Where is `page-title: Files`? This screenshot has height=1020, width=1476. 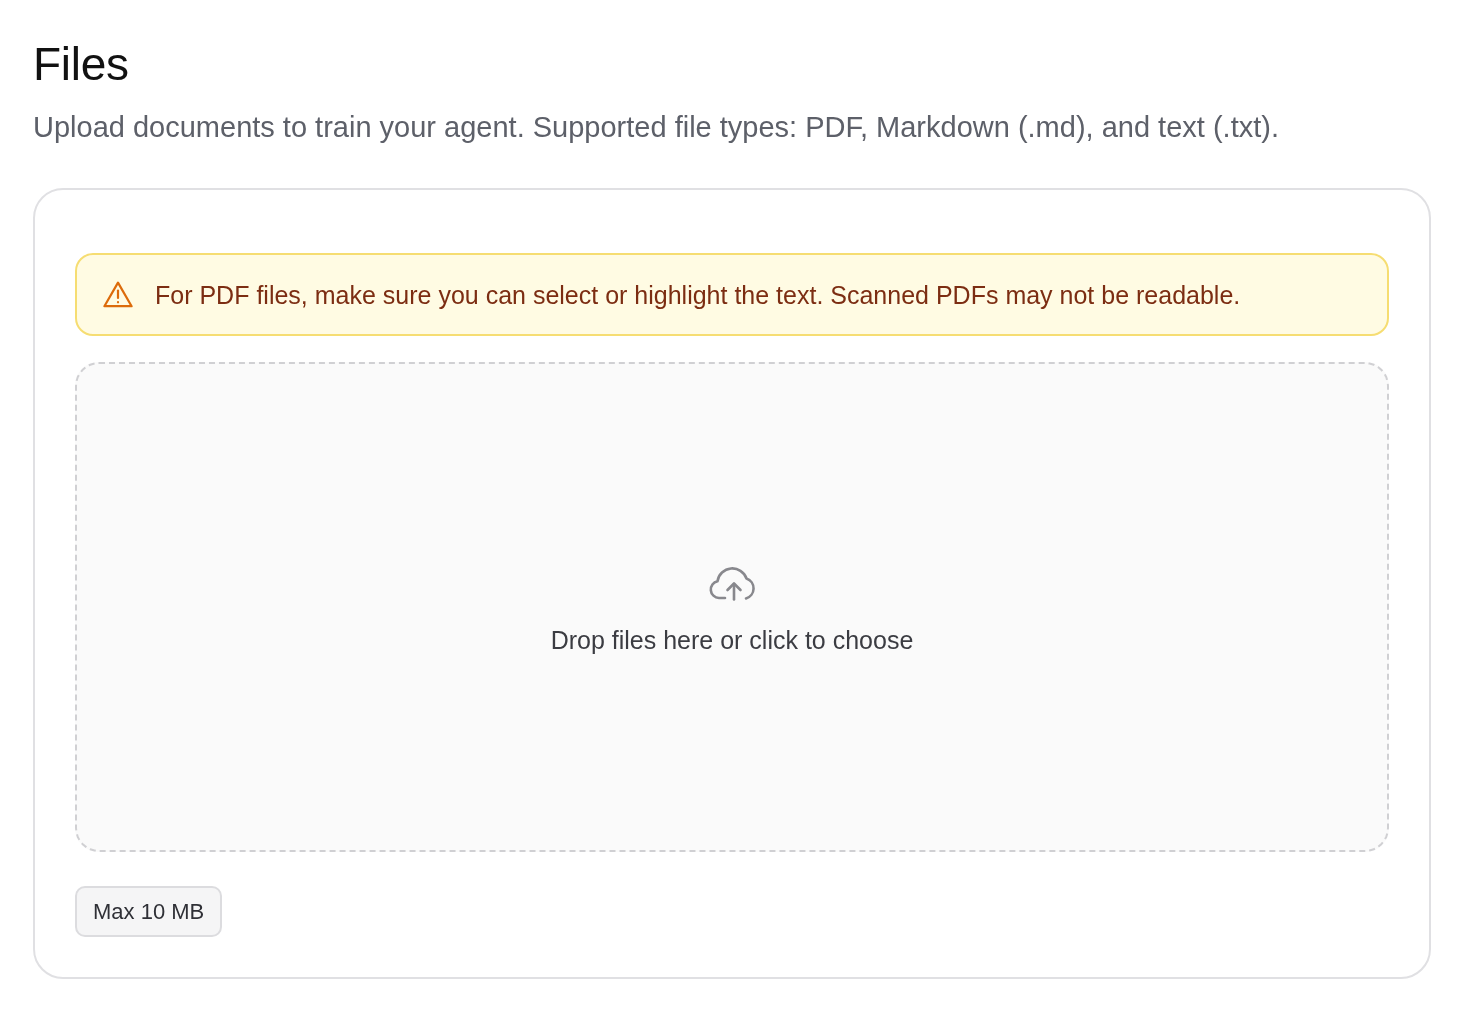
page-title: Files is located at coordinates (81, 64).